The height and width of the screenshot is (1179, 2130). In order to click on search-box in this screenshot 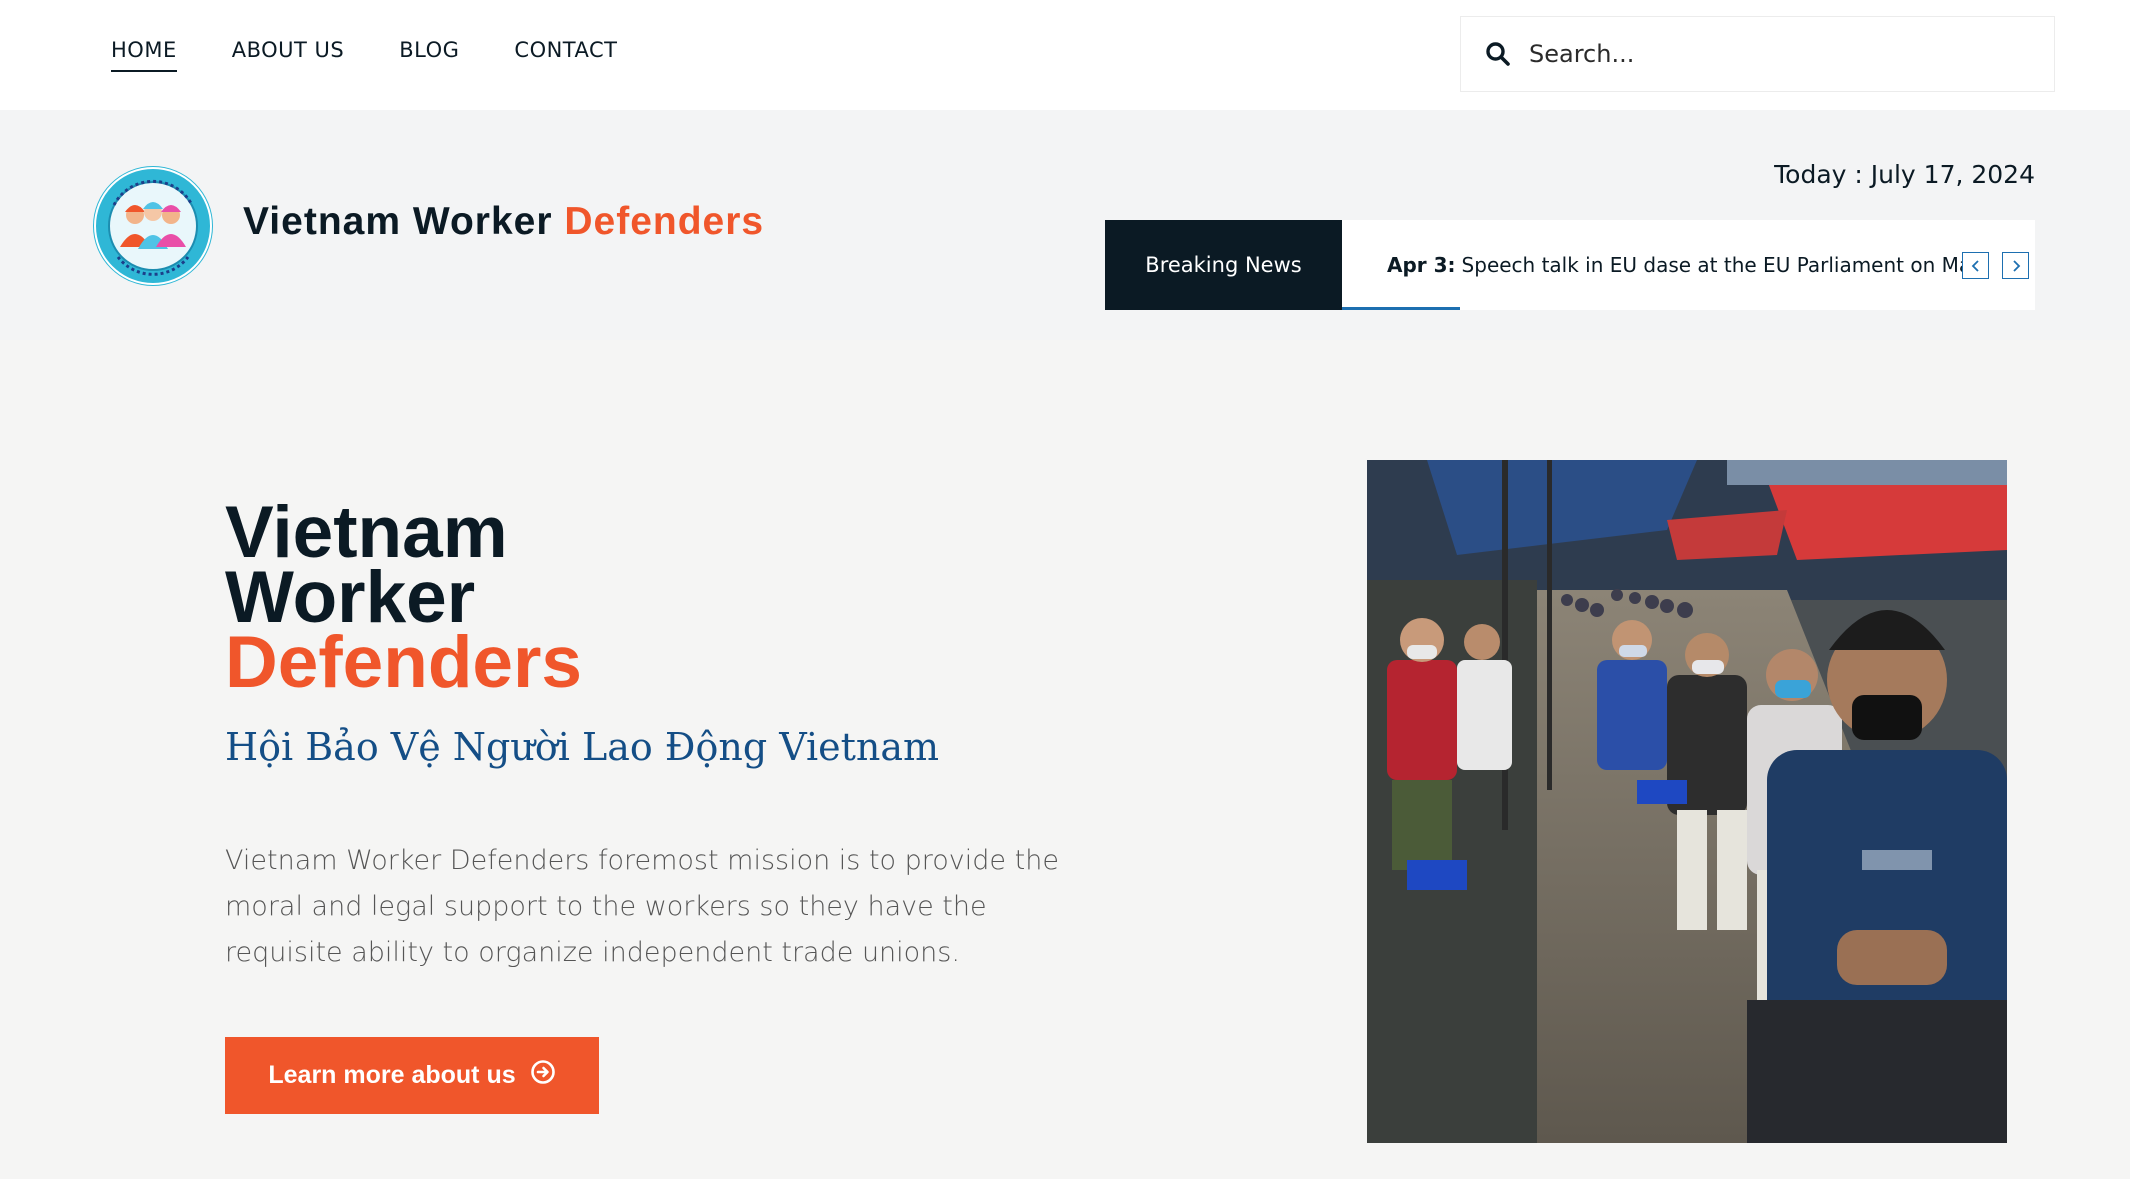, I will do `click(1757, 54)`.